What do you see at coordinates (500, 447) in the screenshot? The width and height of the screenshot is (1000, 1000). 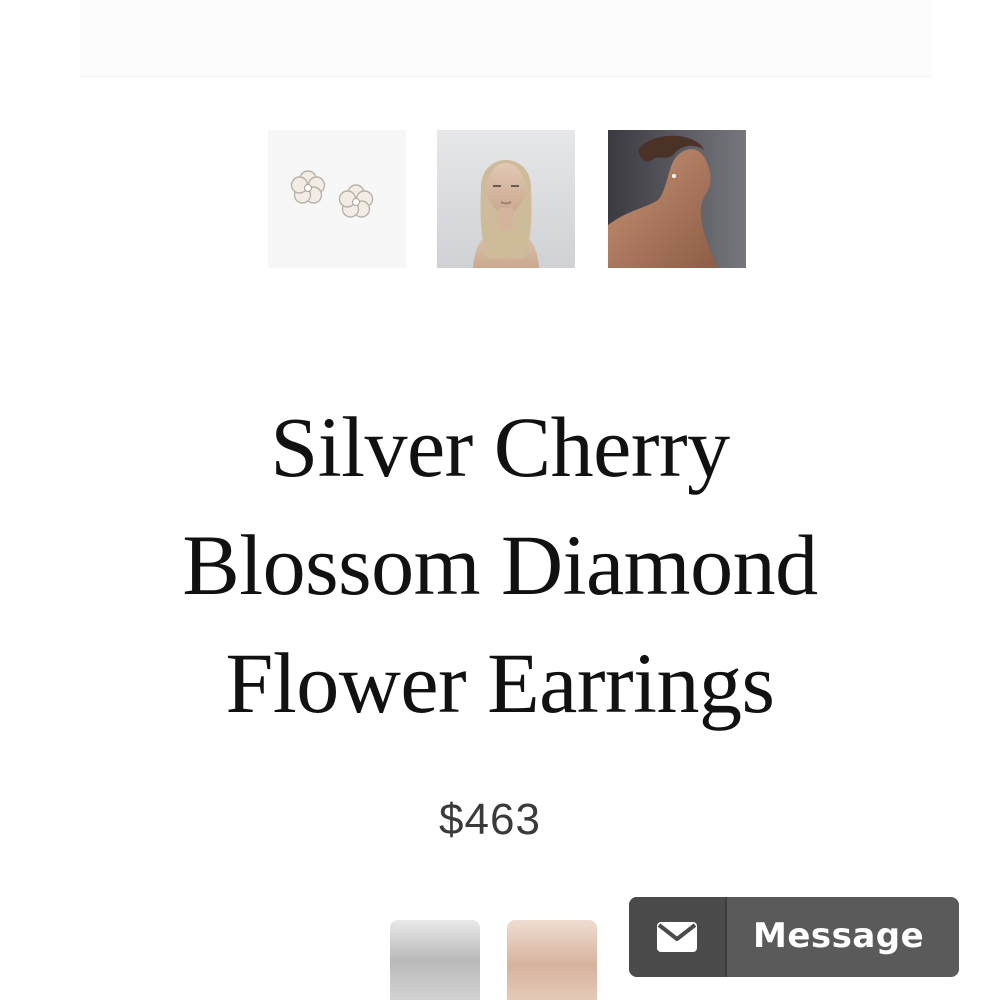 I see `product-title-line-1: Silver Cherry` at bounding box center [500, 447].